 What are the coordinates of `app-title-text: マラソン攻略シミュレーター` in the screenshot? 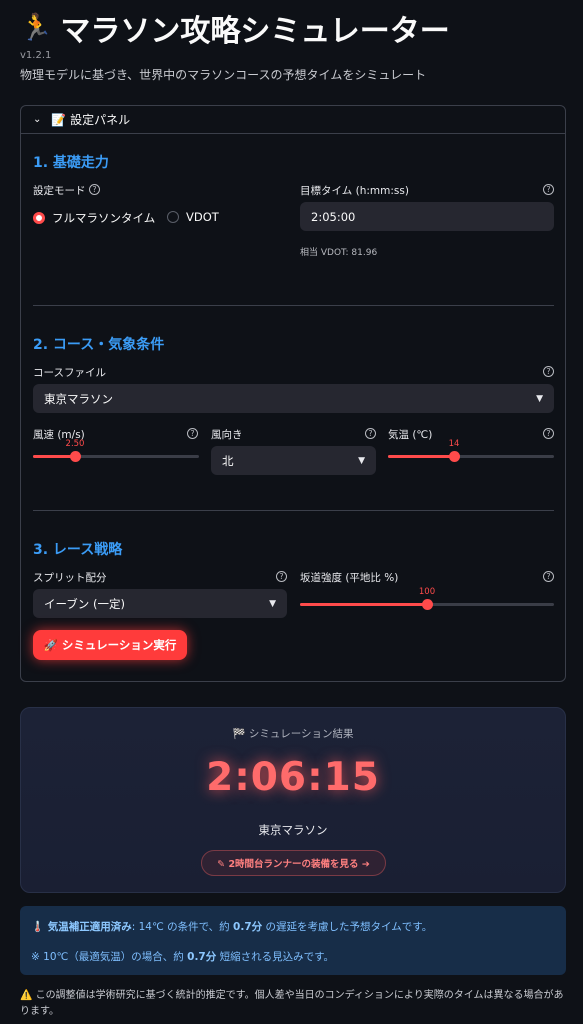 It's located at (255, 31).